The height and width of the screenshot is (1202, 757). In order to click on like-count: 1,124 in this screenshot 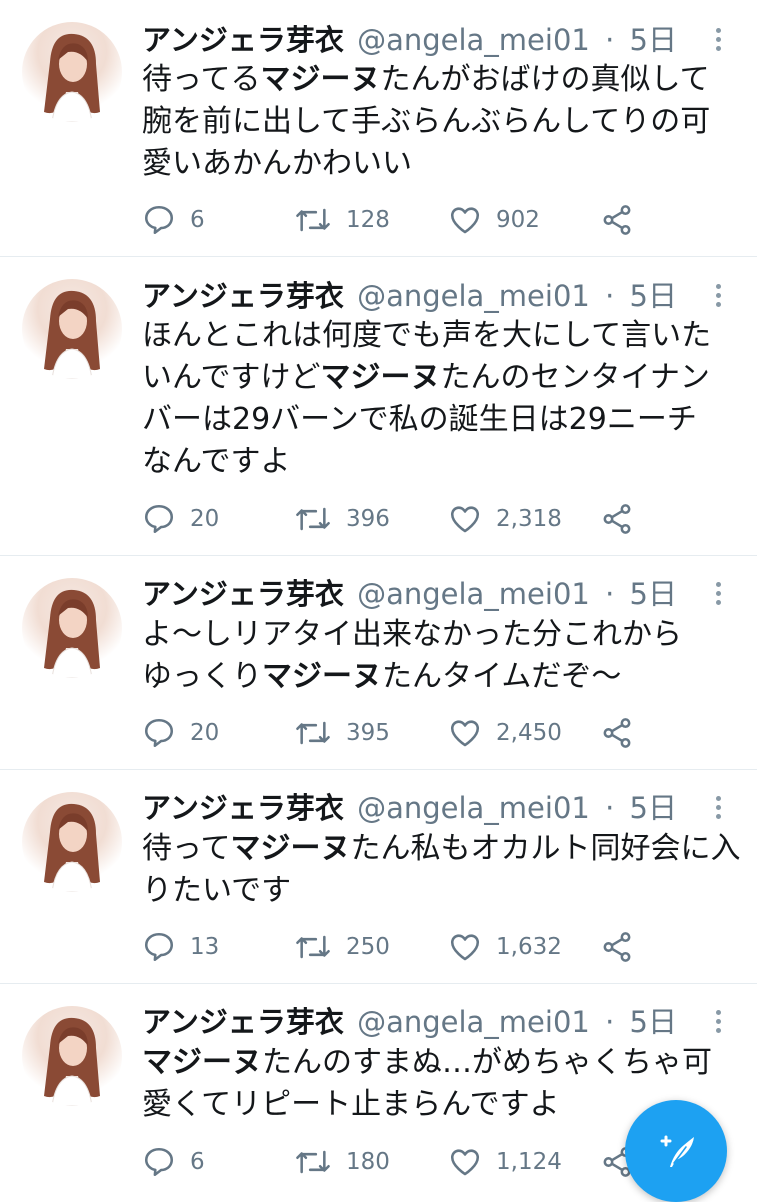, I will do `click(529, 1162)`.